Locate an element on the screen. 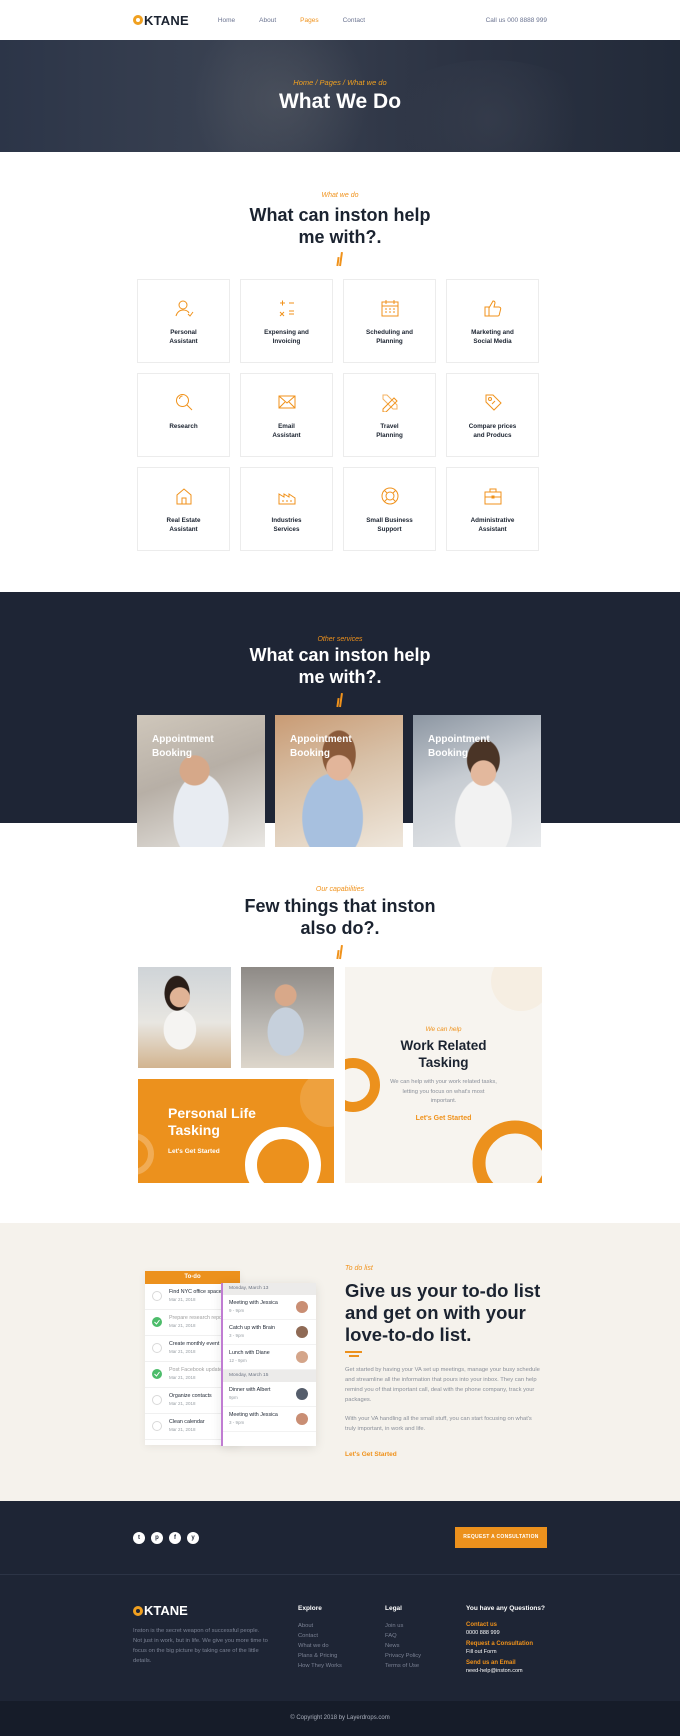 The image size is (680, 1736). service-photo-label: Appointment Booking is located at coordinates (321, 746).